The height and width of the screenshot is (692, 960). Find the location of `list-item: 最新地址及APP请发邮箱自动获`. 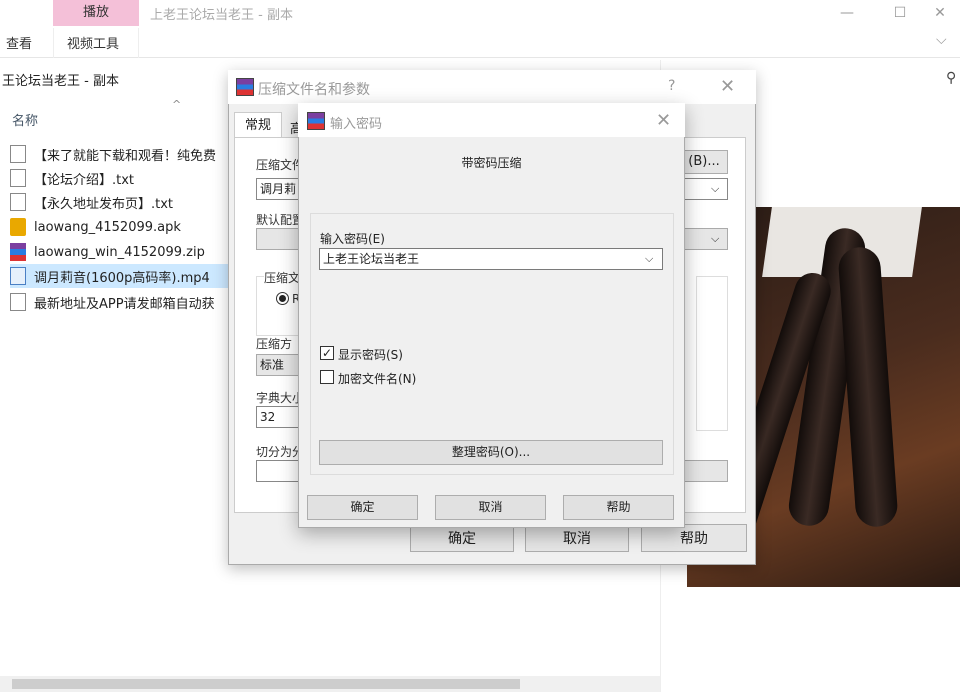

list-item: 最新地址及APP请发邮箱自动获 is located at coordinates (130, 302).